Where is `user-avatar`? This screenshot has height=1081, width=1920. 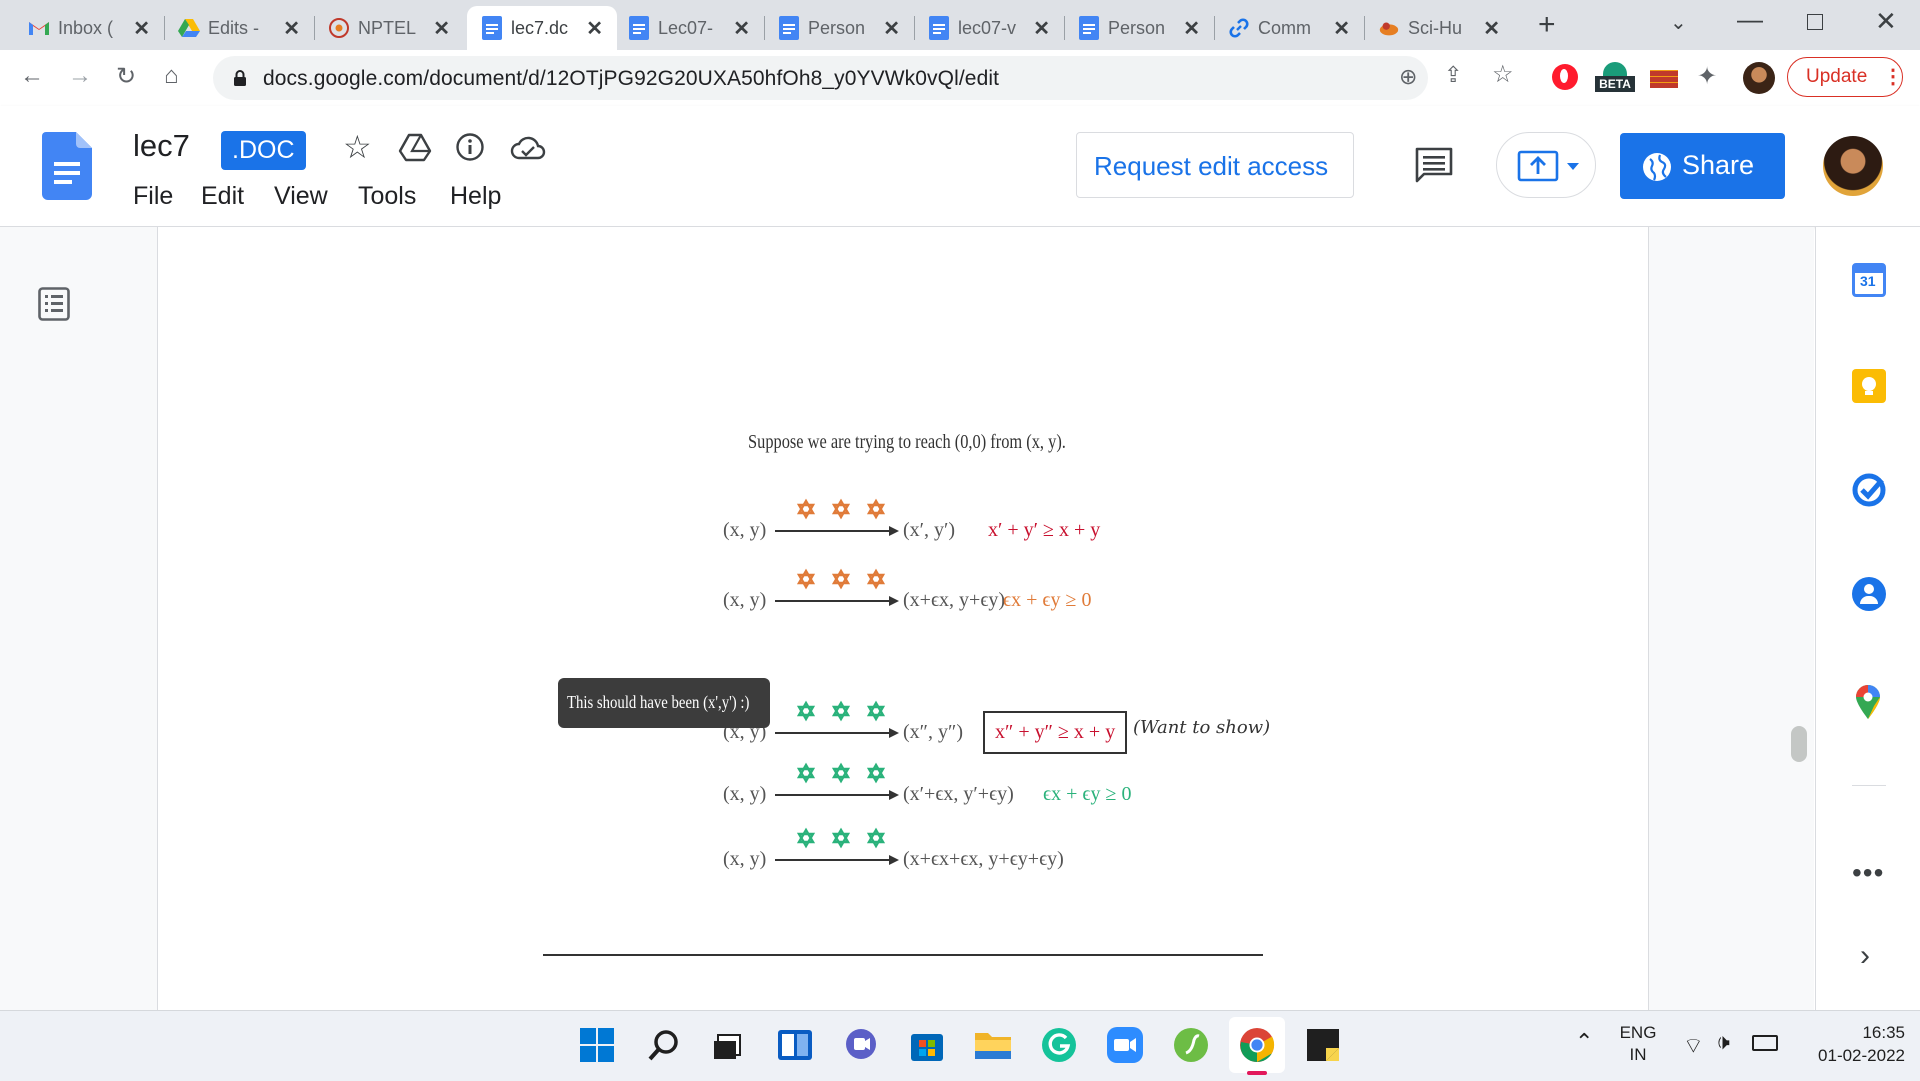 user-avatar is located at coordinates (1853, 166).